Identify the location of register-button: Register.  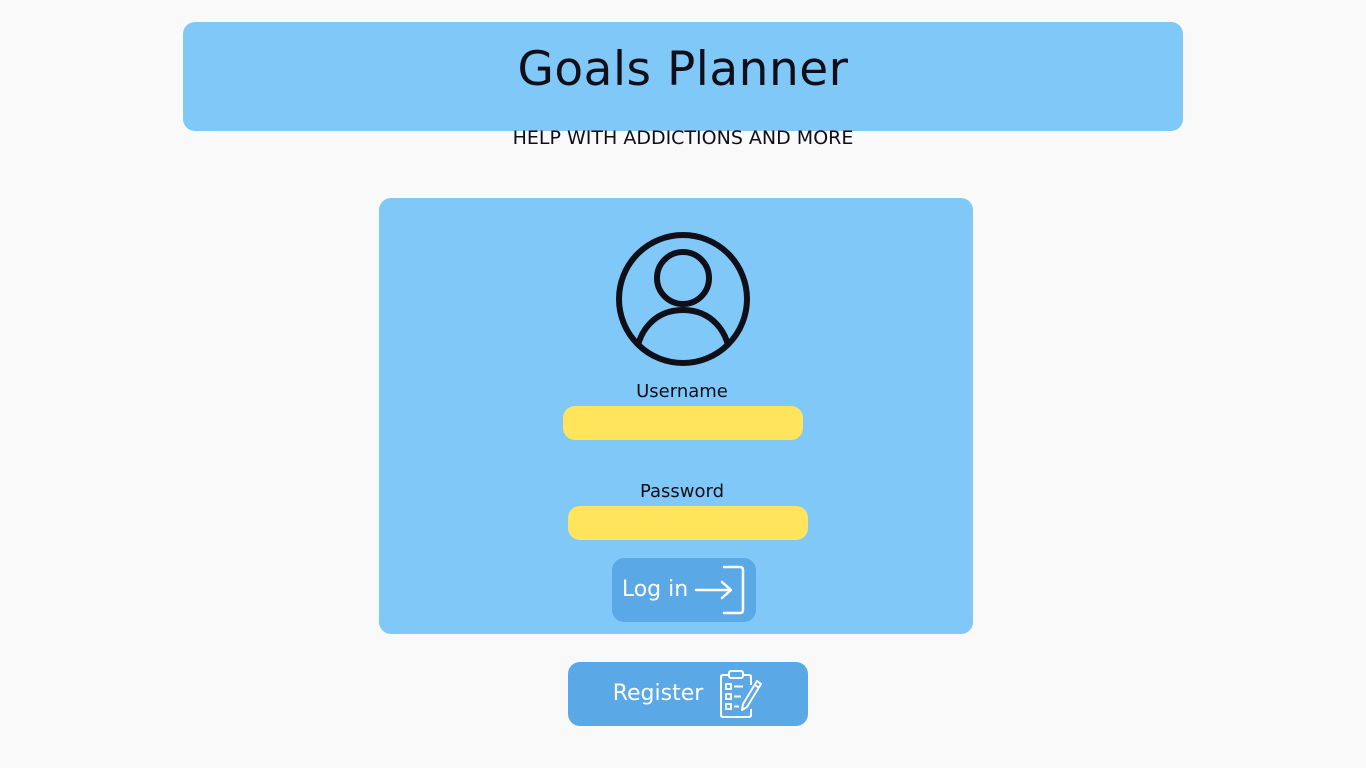
(688, 694).